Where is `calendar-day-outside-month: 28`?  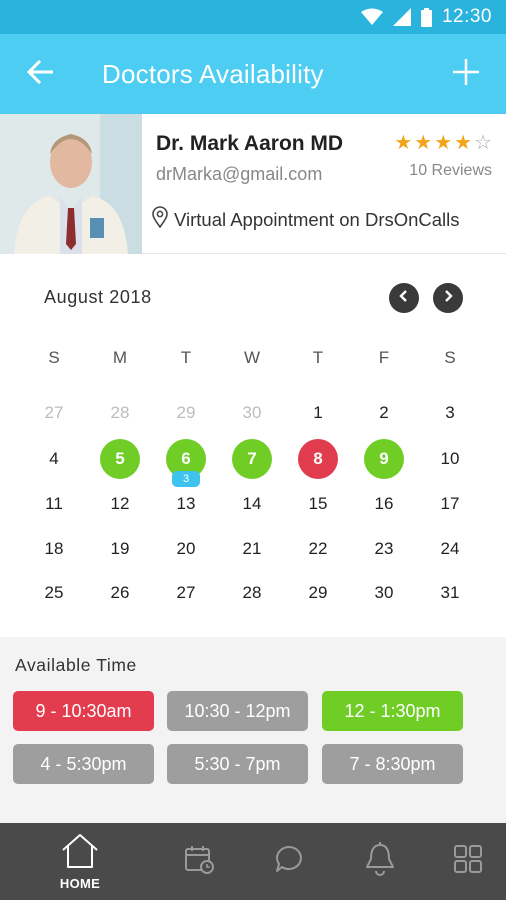
calendar-day-outside-month: 28 is located at coordinates (120, 412).